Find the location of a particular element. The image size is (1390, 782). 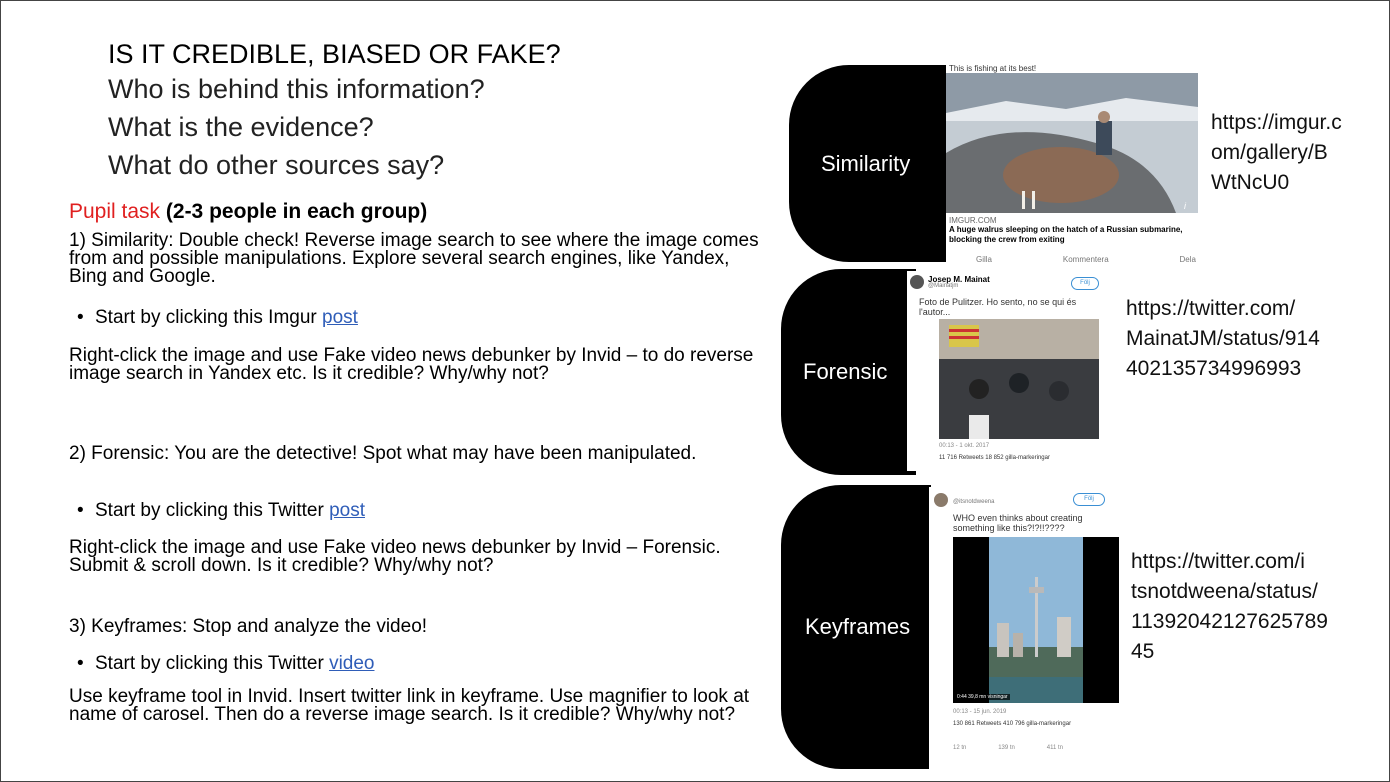

section2-bullet: • Start by clicking this Twitter post is located at coordinates (221, 510).